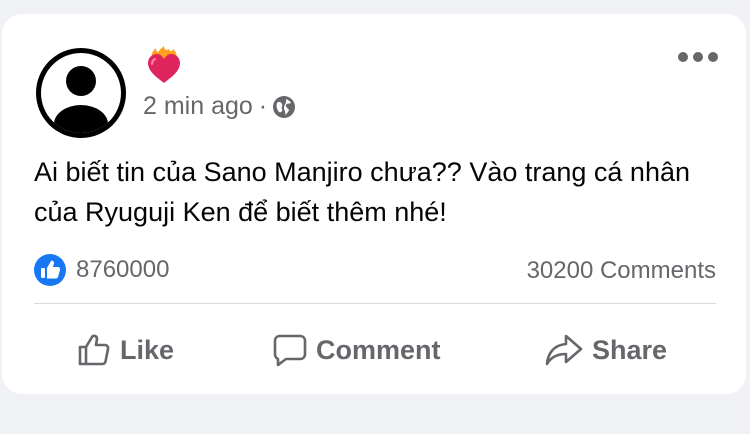 This screenshot has width=750, height=434. Describe the element at coordinates (50, 270) in the screenshot. I see `like-reaction-icon` at that location.